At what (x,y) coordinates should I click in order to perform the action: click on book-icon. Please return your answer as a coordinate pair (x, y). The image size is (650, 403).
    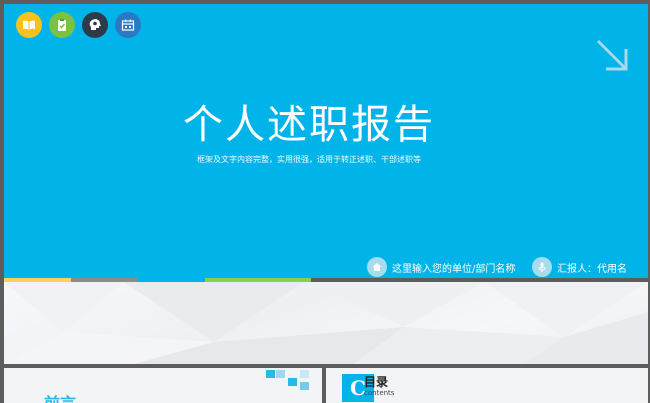
    Looking at the image, I should click on (29, 25).